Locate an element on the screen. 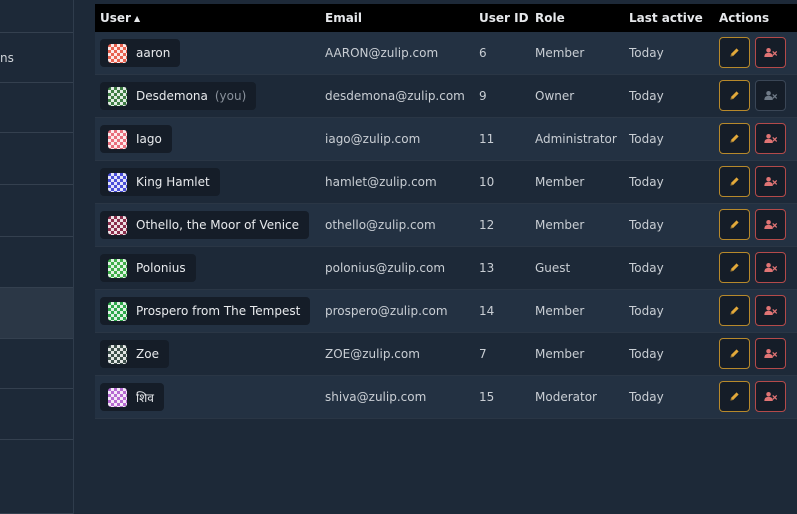 This screenshot has width=797, height=514. user-name: Desdemona is located at coordinates (172, 96).